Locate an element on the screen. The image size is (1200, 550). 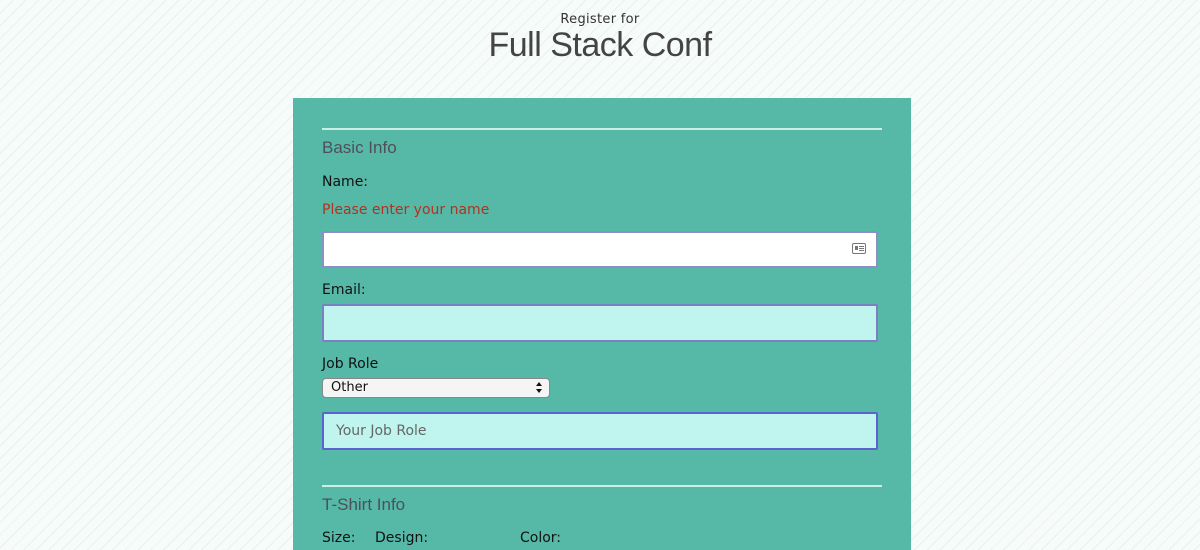
email-label: Email: is located at coordinates (344, 290).